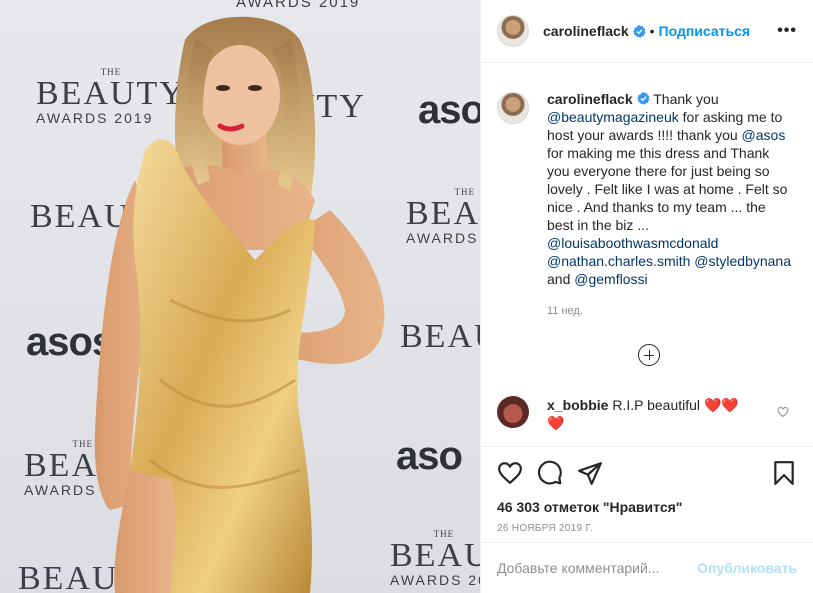 Image resolution: width=813 pixels, height=593 pixels. I want to click on comment-username: x_bobbie, so click(577, 405).